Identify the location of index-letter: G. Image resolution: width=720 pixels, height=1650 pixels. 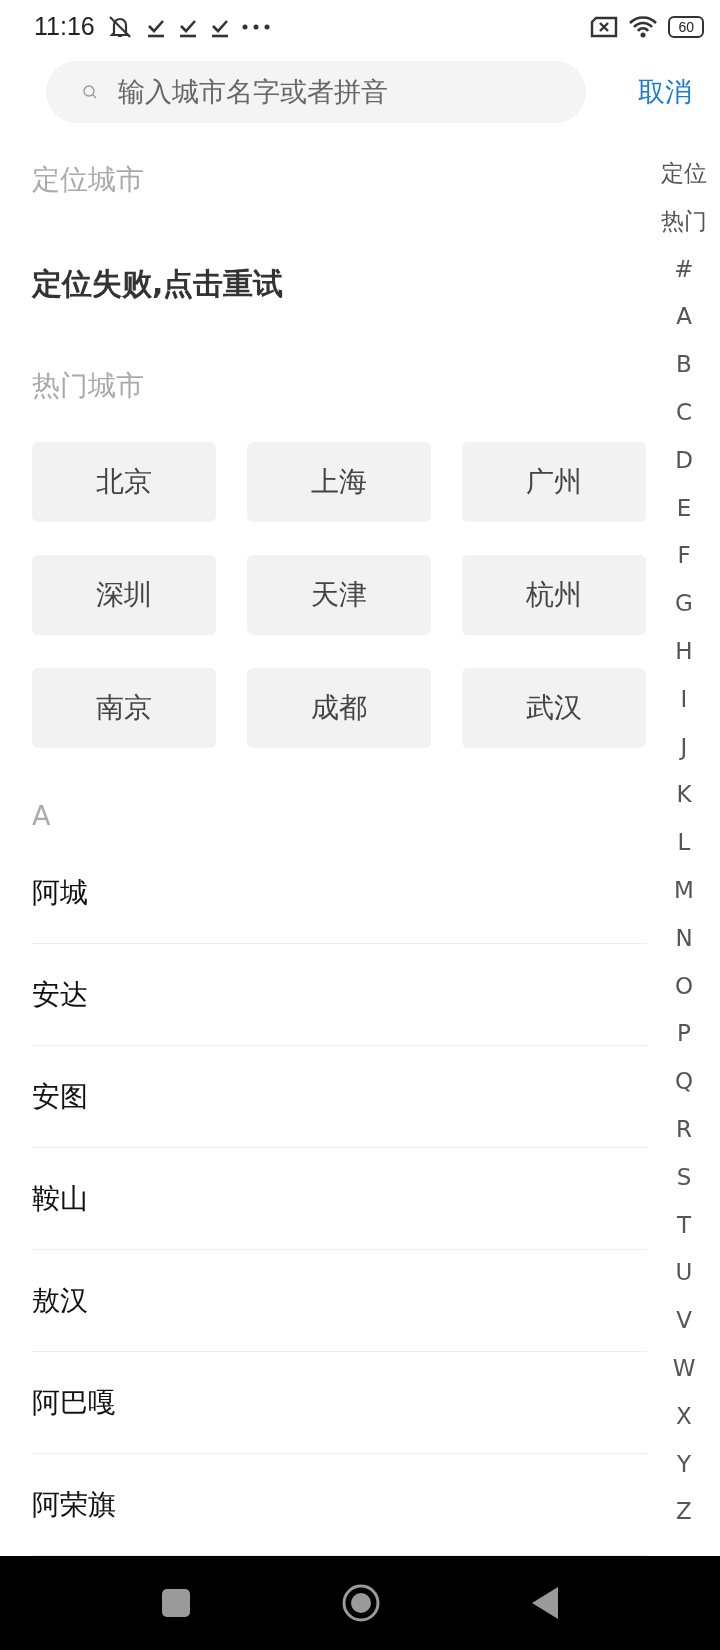
(684, 604).